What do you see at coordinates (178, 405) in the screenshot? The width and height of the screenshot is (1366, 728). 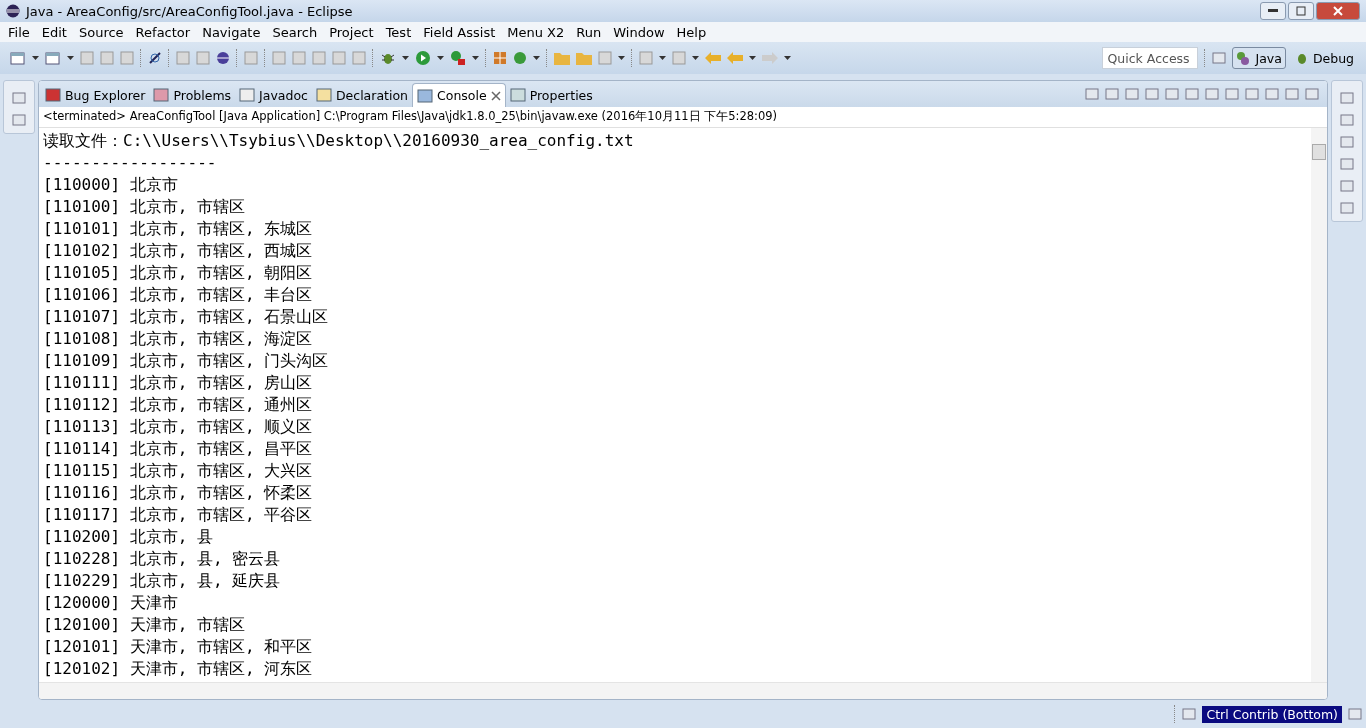 I see `console-line: [110112] 北京市, 市辖区, 通州区` at bounding box center [178, 405].